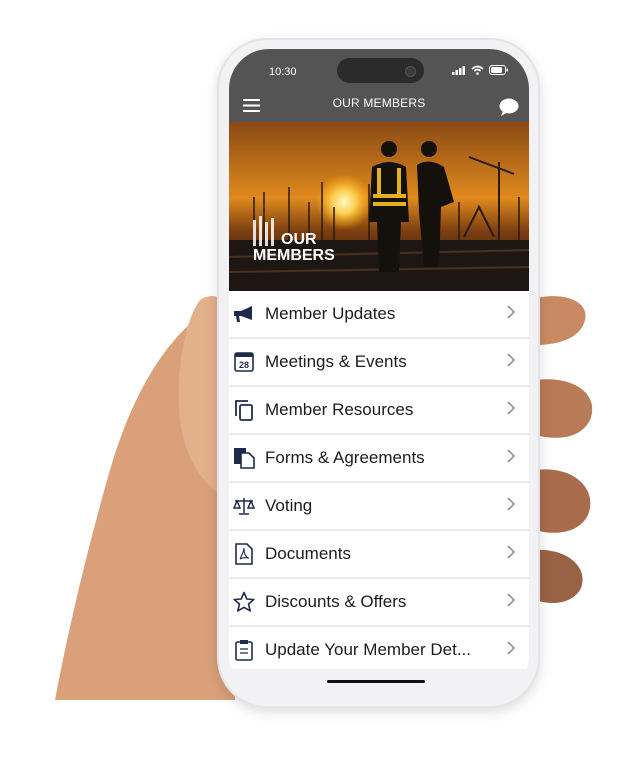  I want to click on hero-banner: OUR MEMBERS, so click(379, 206).